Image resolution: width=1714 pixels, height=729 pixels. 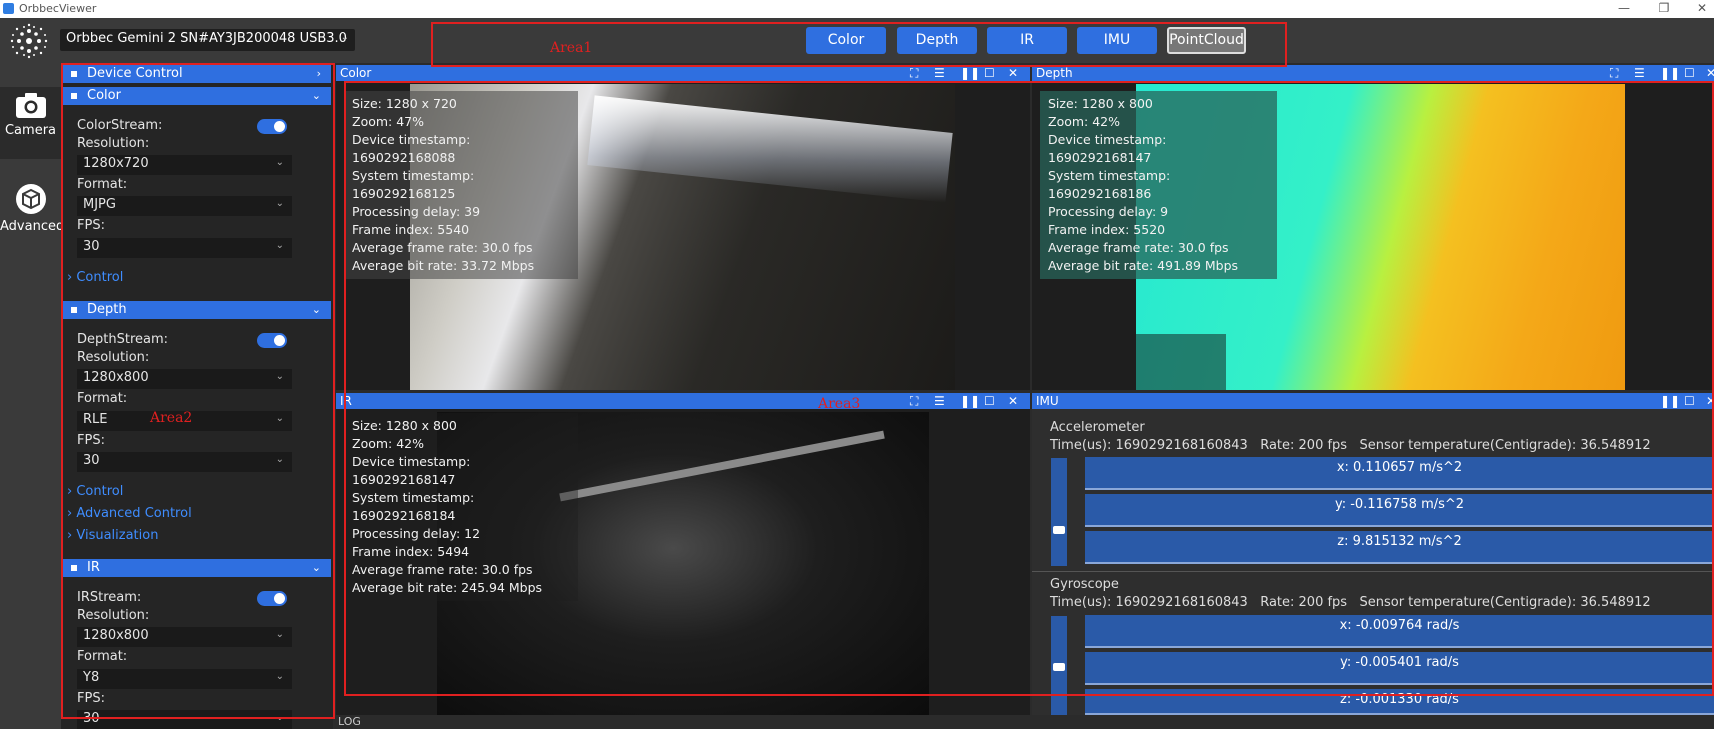 What do you see at coordinates (349, 721) in the screenshot?
I see `log-title: LOG` at bounding box center [349, 721].